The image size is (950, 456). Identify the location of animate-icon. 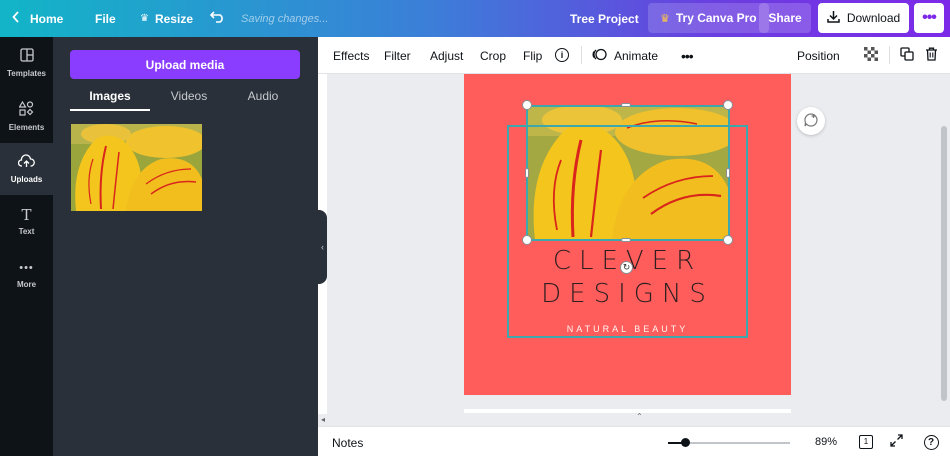
(599, 56).